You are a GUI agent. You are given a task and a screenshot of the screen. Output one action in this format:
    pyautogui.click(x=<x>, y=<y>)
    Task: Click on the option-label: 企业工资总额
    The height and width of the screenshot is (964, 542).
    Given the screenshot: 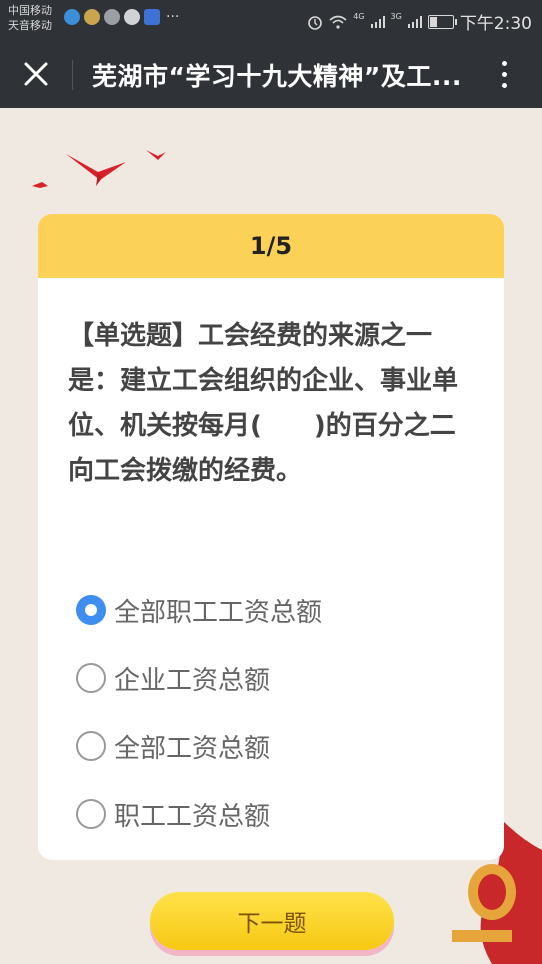 What is the action you would take?
    pyautogui.click(x=192, y=680)
    